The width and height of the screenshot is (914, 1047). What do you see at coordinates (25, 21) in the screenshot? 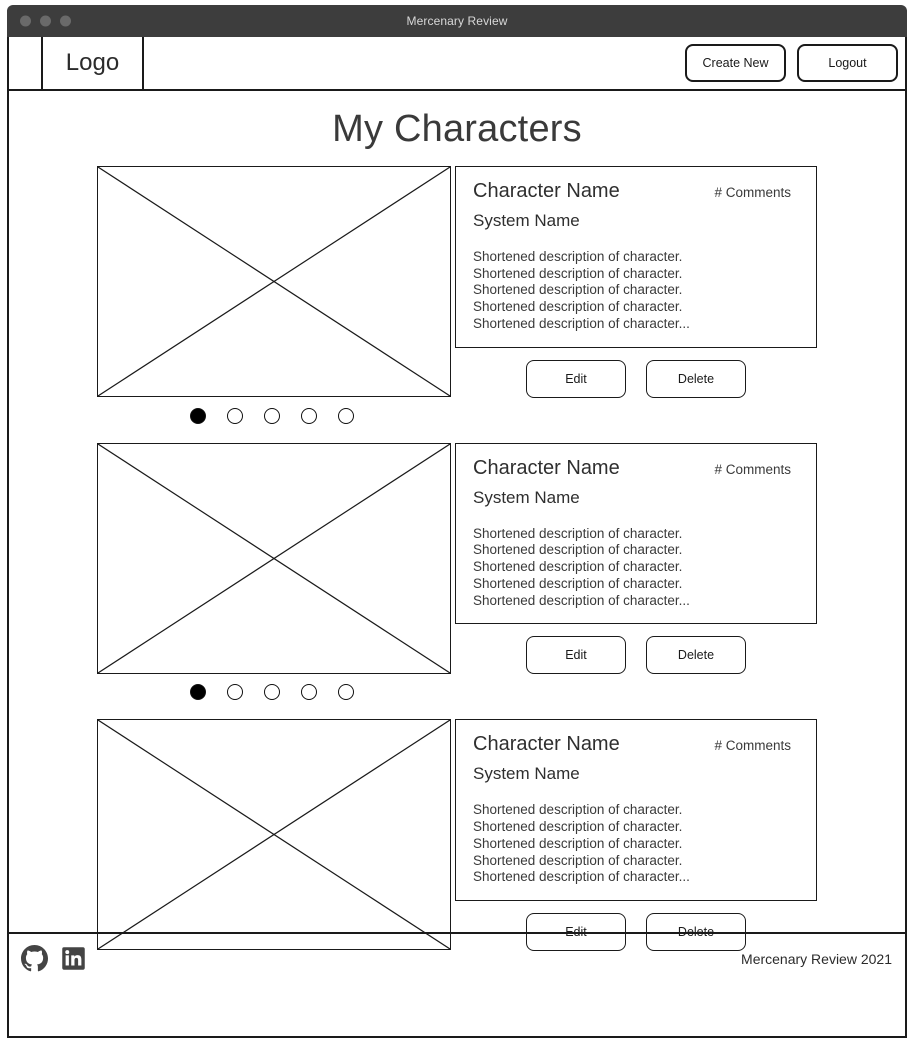
I see `close-icon` at bounding box center [25, 21].